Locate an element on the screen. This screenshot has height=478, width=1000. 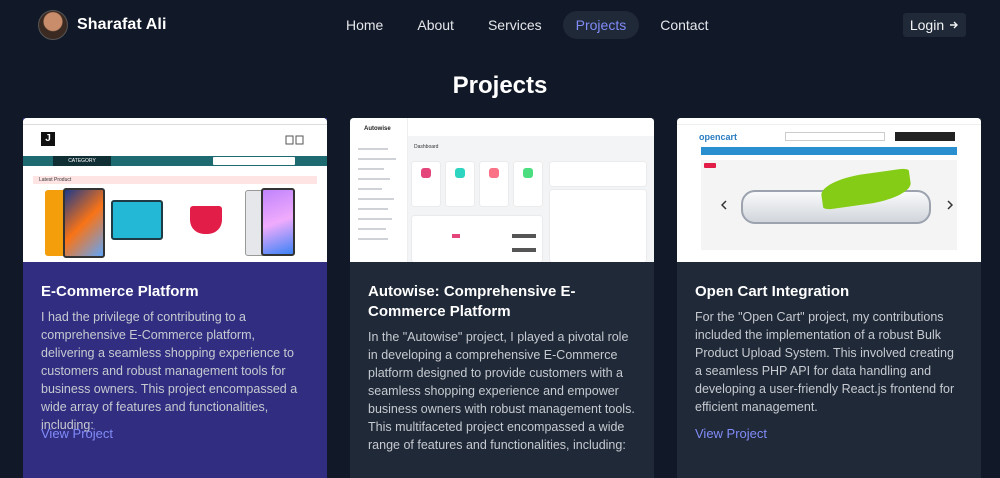
chevron-left-icon is located at coordinates (724, 205).